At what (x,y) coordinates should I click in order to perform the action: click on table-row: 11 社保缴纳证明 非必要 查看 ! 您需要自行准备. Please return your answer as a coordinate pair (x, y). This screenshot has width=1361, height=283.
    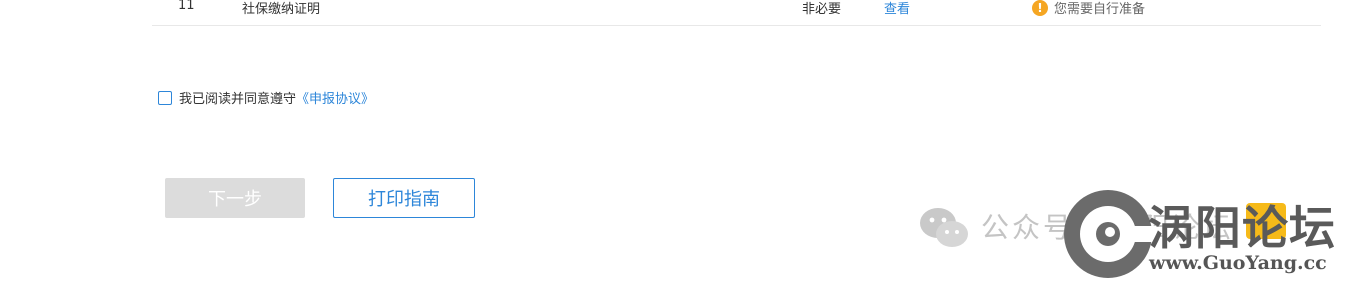
    Looking at the image, I should click on (736, 13).